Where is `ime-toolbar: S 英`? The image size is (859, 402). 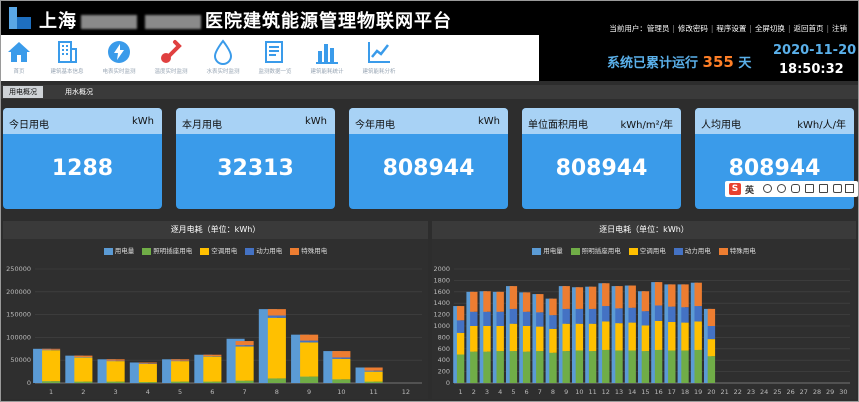 ime-toolbar: S 英 is located at coordinates (791, 189).